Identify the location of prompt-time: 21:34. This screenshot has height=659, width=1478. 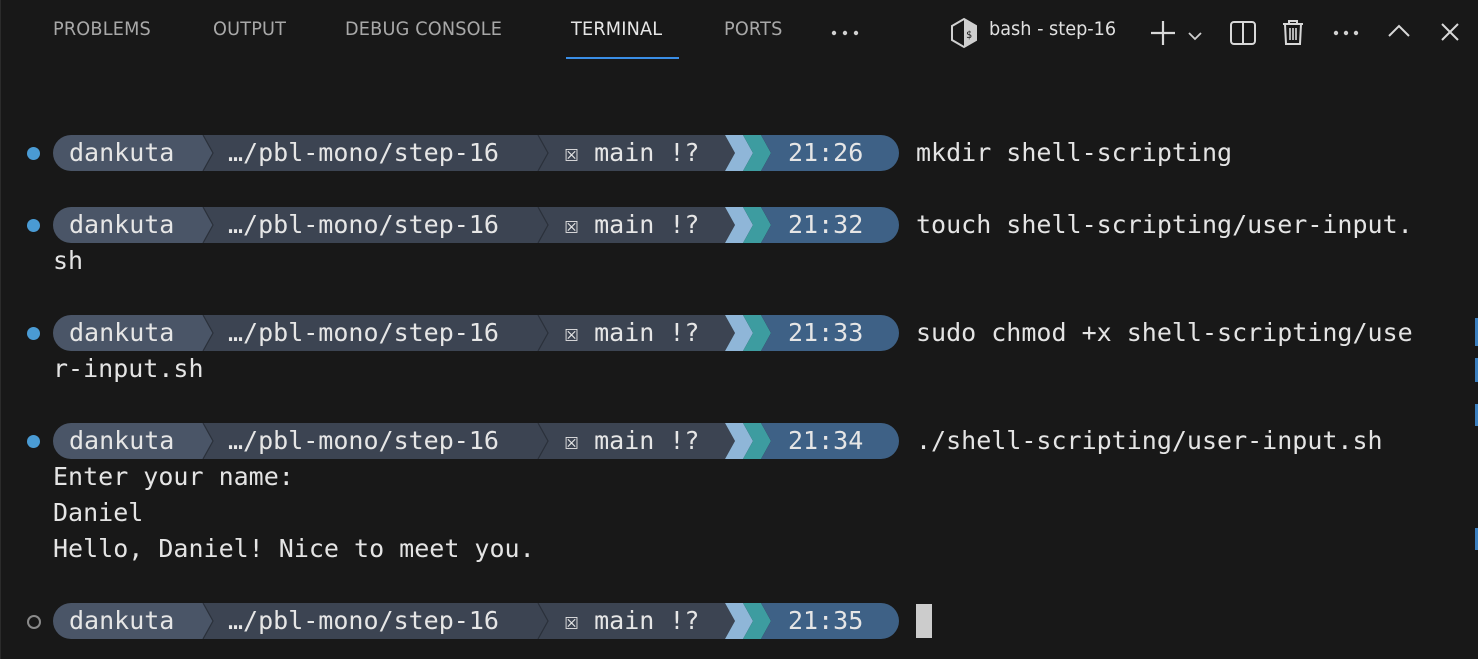
(826, 440).